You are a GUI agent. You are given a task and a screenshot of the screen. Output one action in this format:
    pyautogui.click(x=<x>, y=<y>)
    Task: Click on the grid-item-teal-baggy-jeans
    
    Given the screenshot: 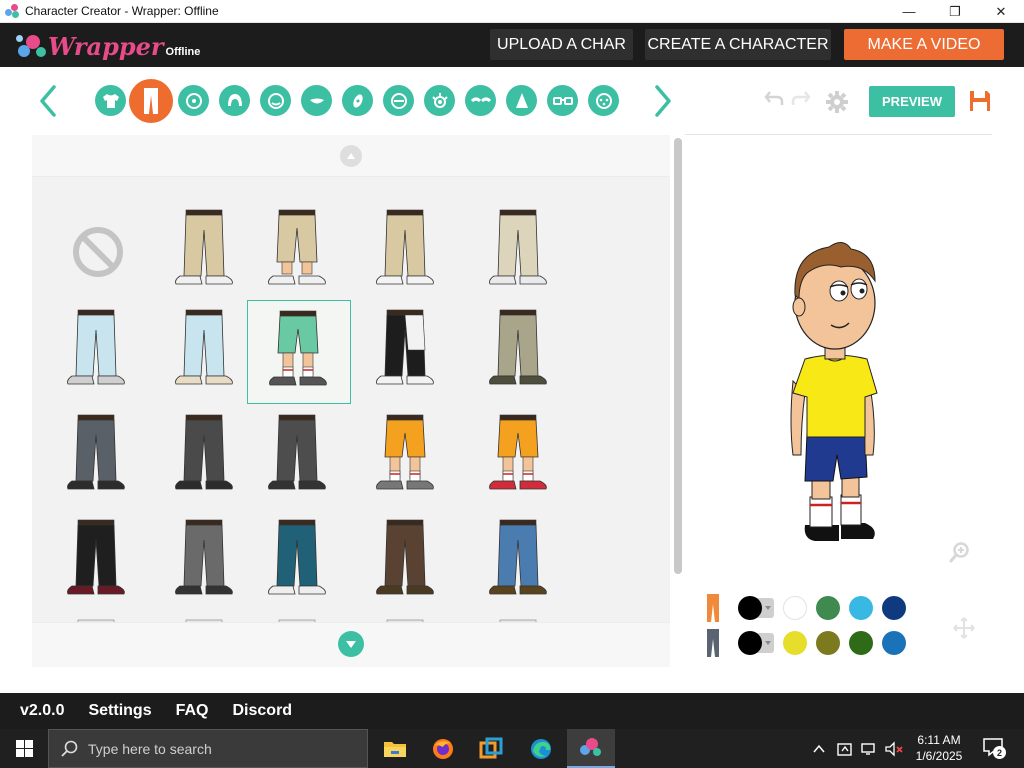 What is the action you would take?
    pyautogui.click(x=299, y=562)
    